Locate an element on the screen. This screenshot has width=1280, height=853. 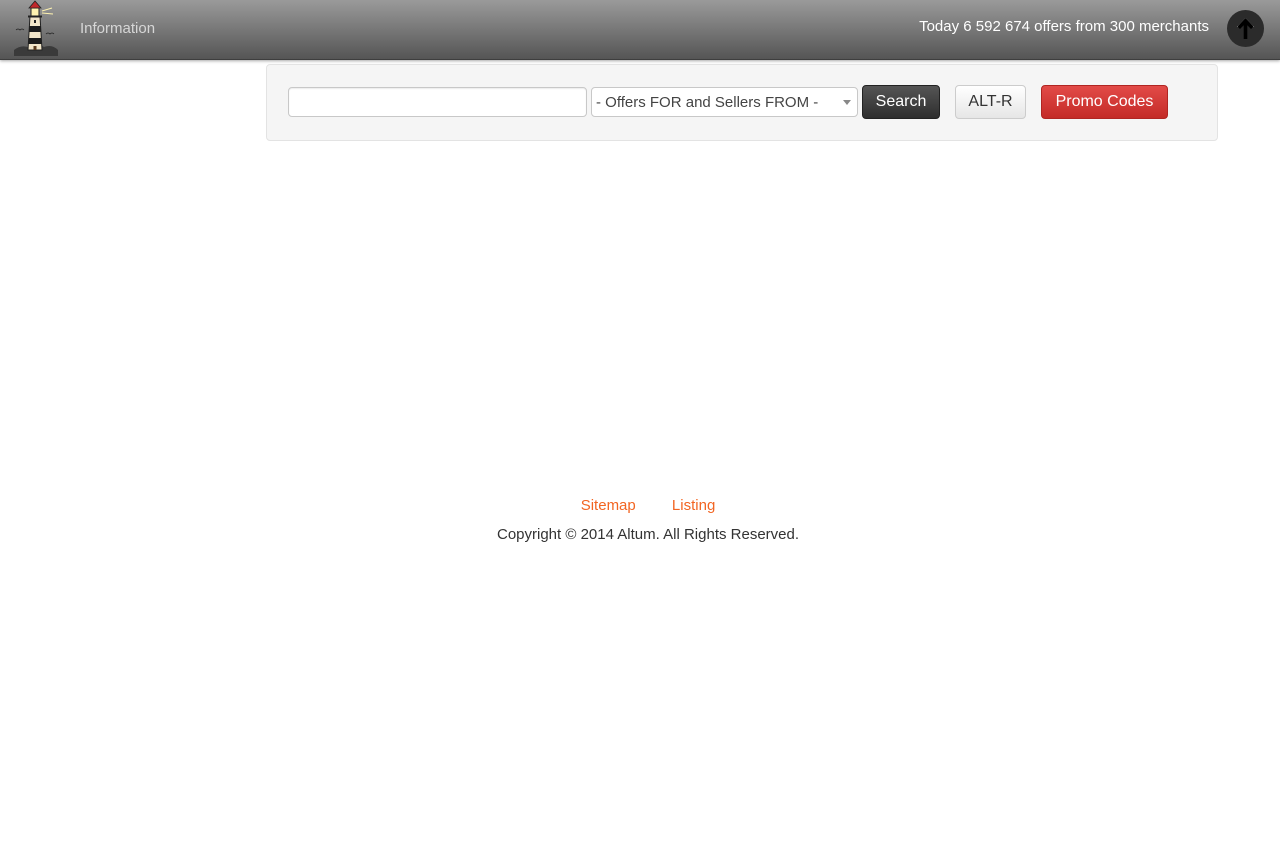
search-button: Search is located at coordinates (901, 102).